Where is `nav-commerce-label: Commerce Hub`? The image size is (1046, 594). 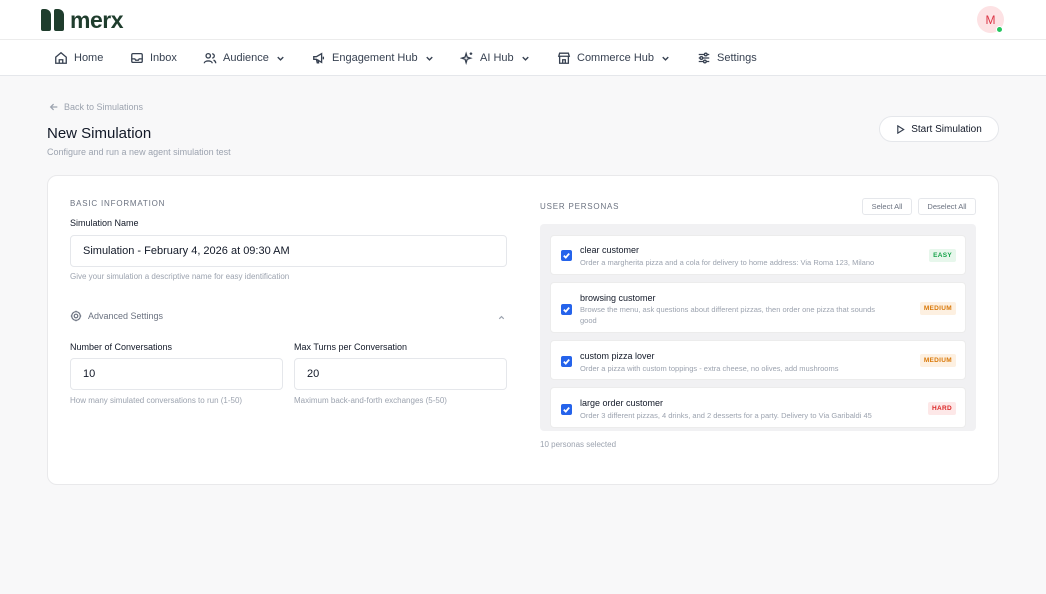
nav-commerce-label: Commerce Hub is located at coordinates (616, 58).